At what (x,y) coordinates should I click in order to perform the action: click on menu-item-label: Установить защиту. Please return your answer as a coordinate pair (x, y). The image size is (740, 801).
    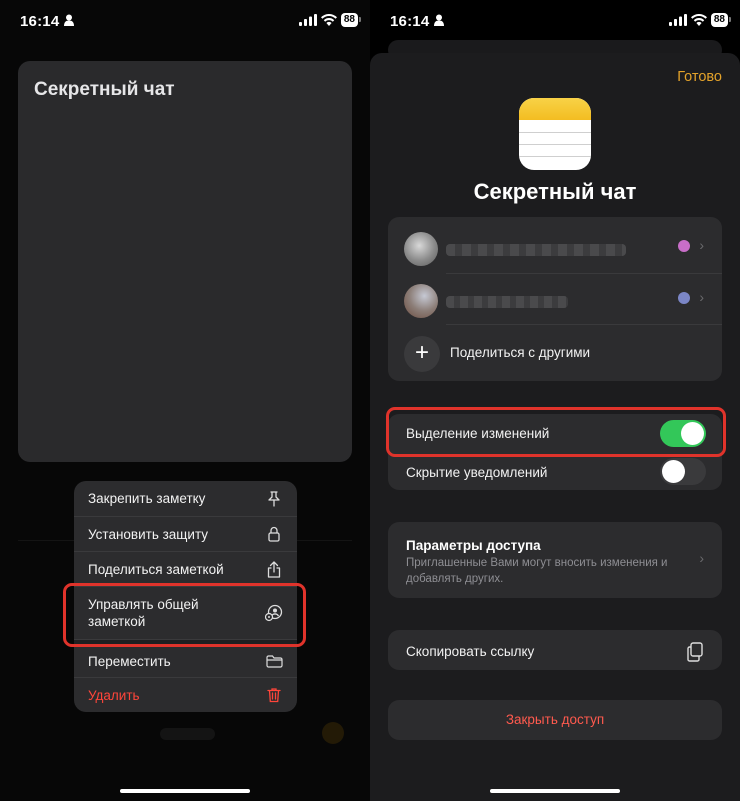
    Looking at the image, I should click on (148, 534).